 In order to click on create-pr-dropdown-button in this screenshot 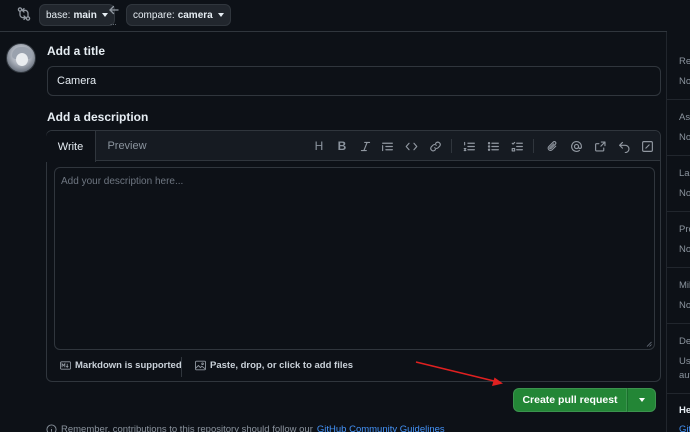, I will do `click(641, 400)`.